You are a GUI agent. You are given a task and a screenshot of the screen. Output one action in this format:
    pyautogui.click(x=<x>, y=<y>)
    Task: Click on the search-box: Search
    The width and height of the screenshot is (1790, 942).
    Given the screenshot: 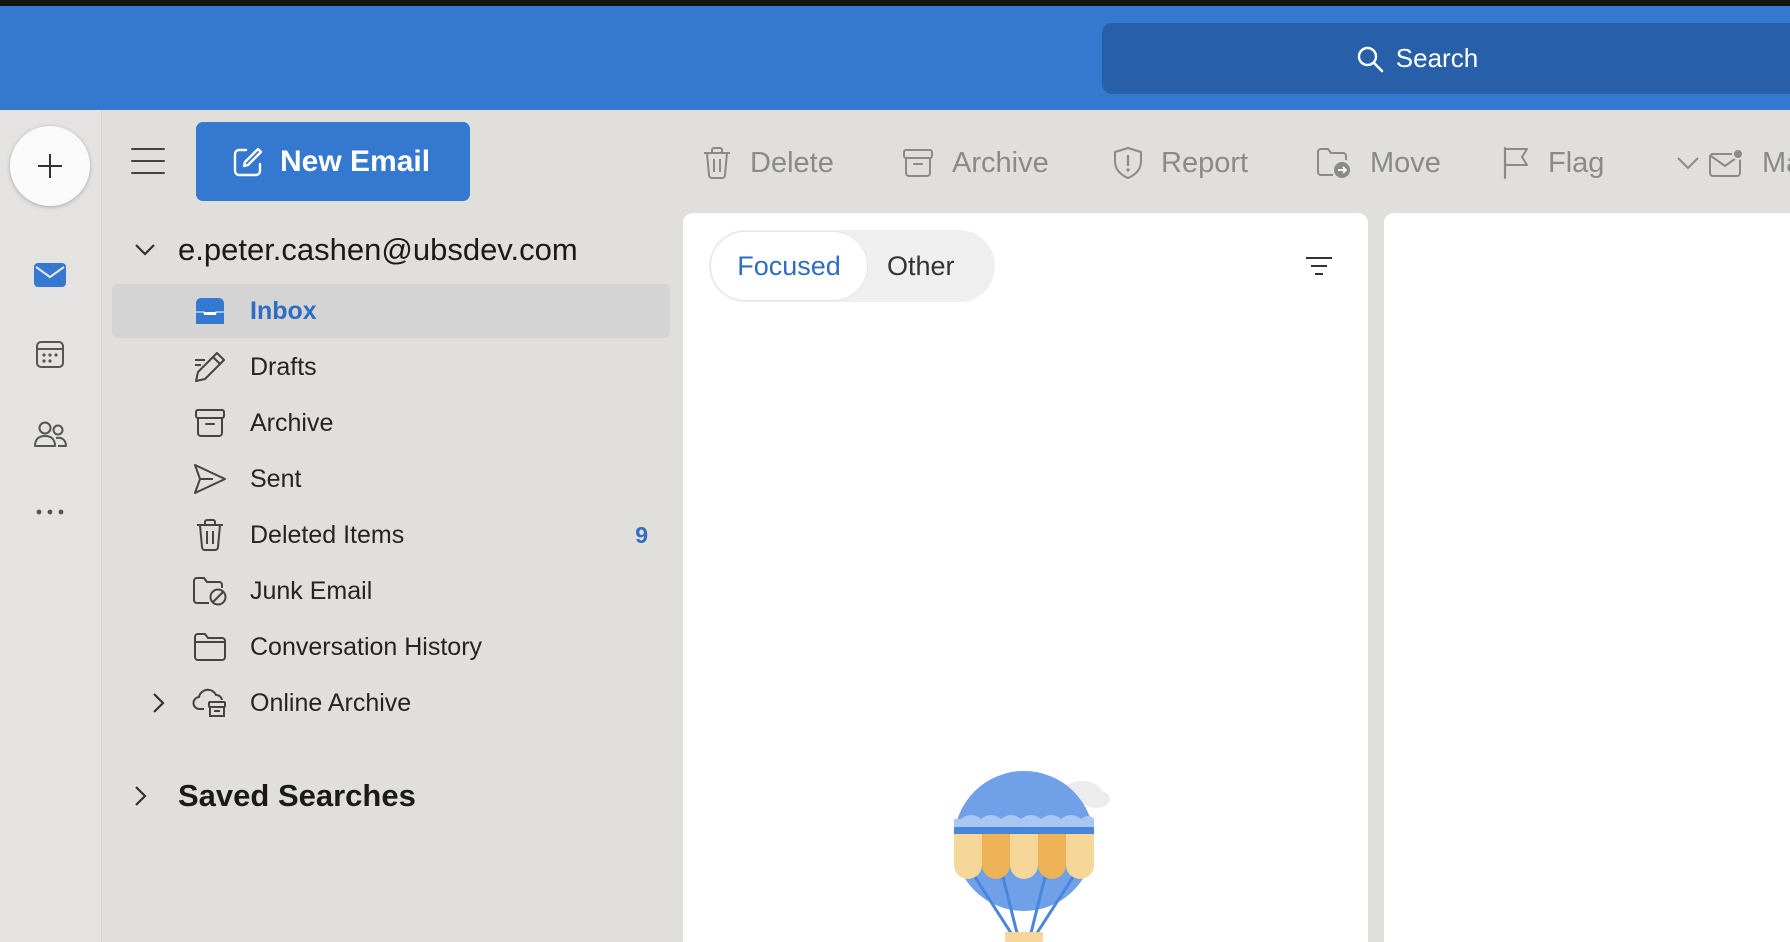 What is the action you would take?
    pyautogui.click(x=1446, y=58)
    